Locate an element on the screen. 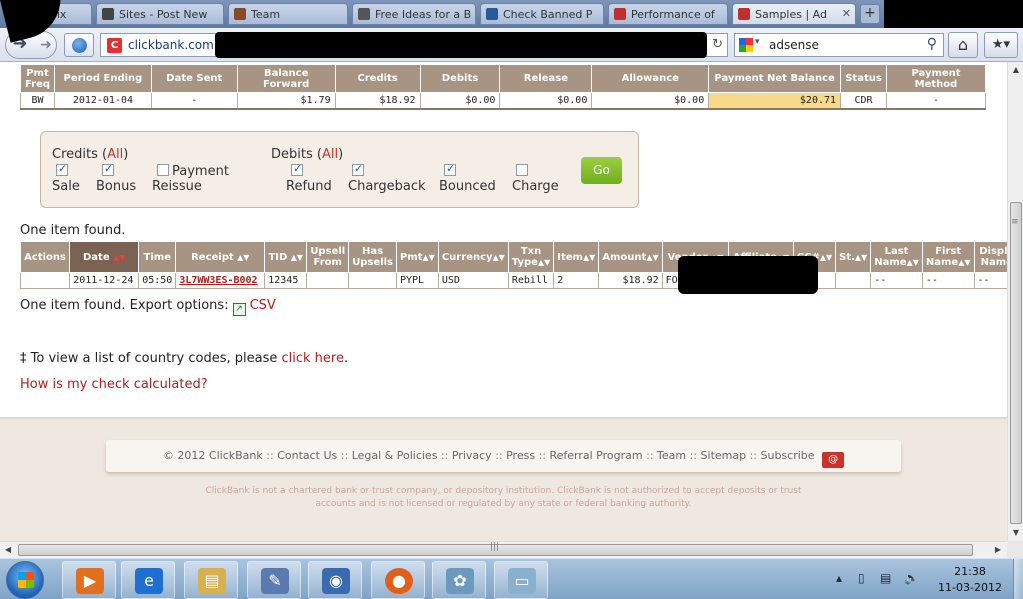 The image size is (1023, 599). footer-link-subscribe: Subscribe is located at coordinates (788, 455).